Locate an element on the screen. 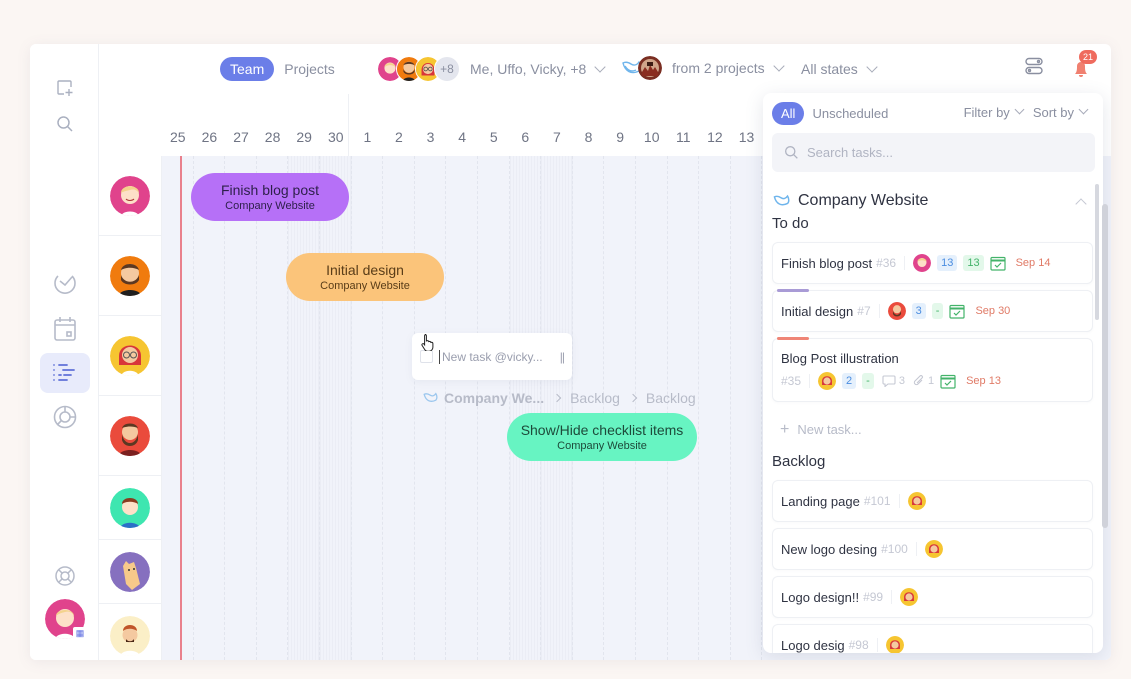 The image size is (1131, 679). breadcrumb-status: Backlog is located at coordinates (671, 398).